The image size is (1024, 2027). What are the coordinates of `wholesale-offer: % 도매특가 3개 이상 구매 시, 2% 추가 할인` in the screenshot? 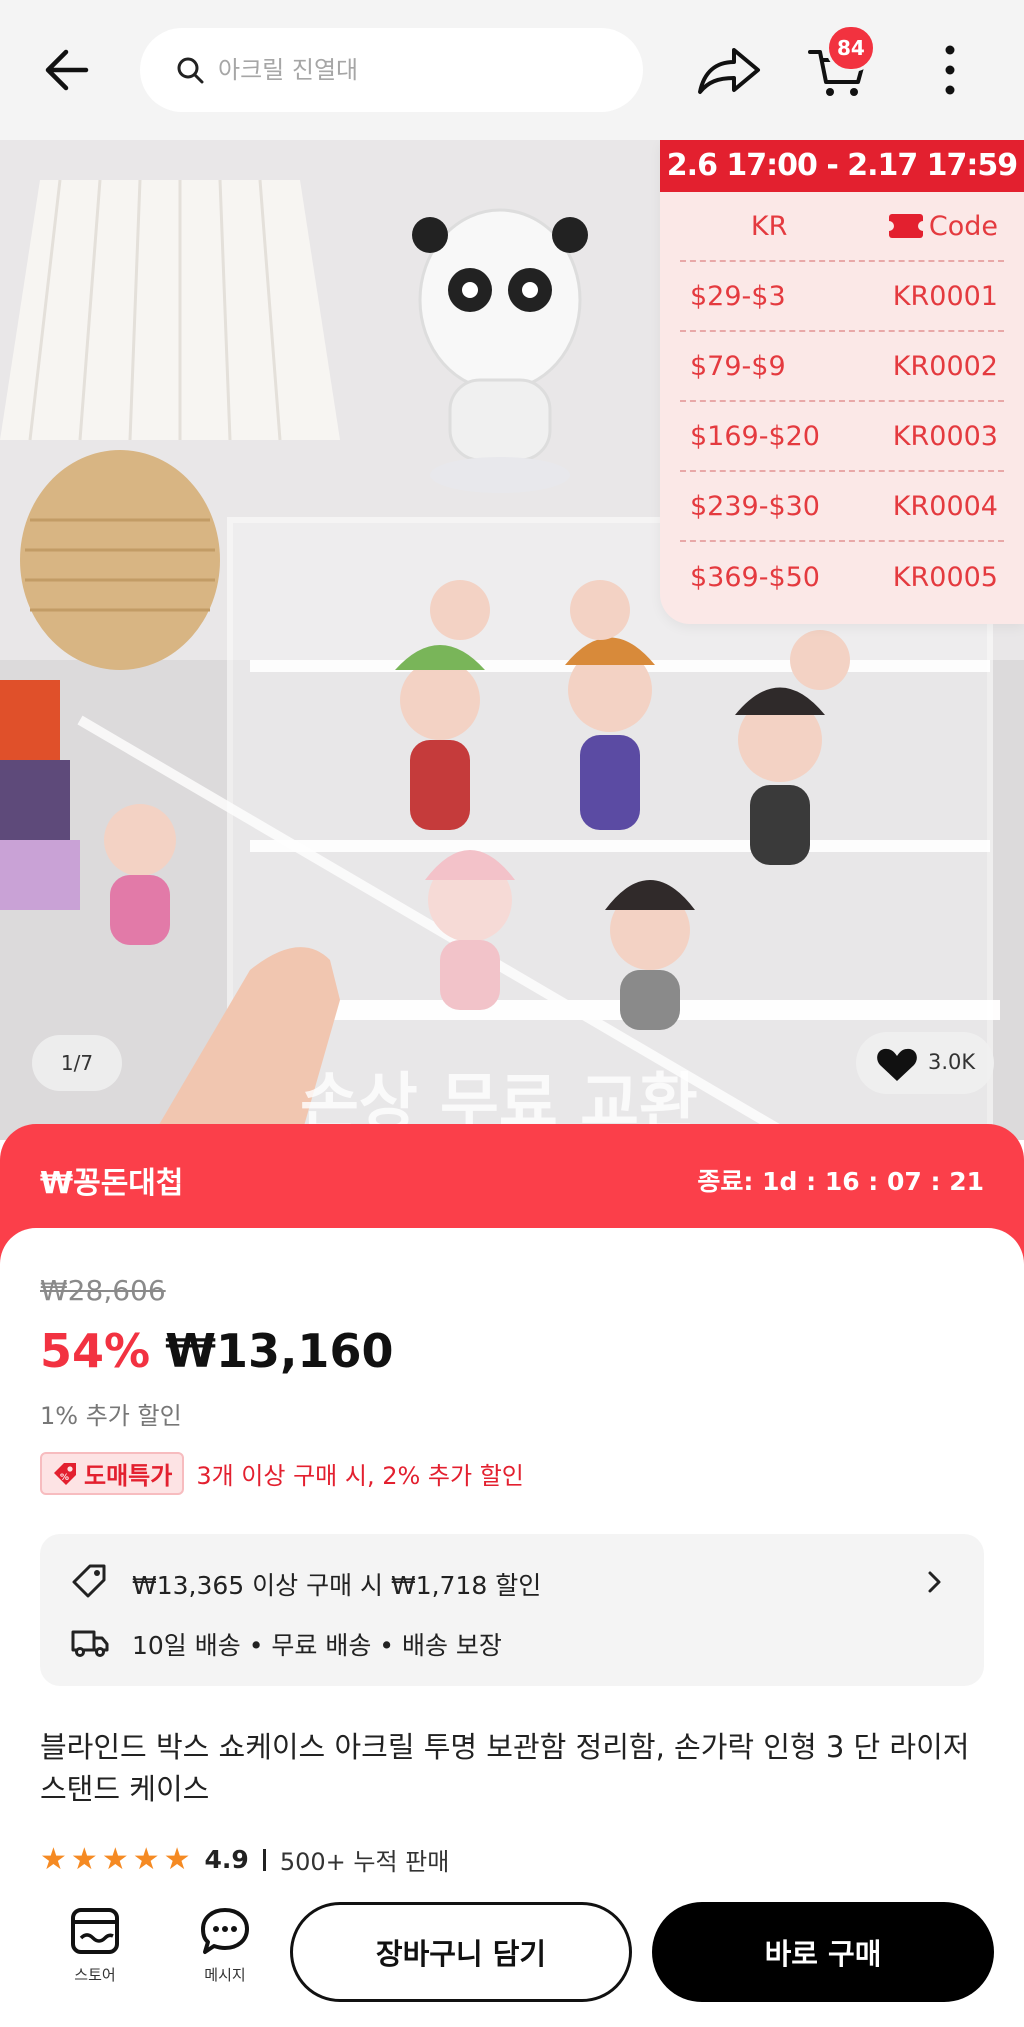 It's located at (282, 1473).